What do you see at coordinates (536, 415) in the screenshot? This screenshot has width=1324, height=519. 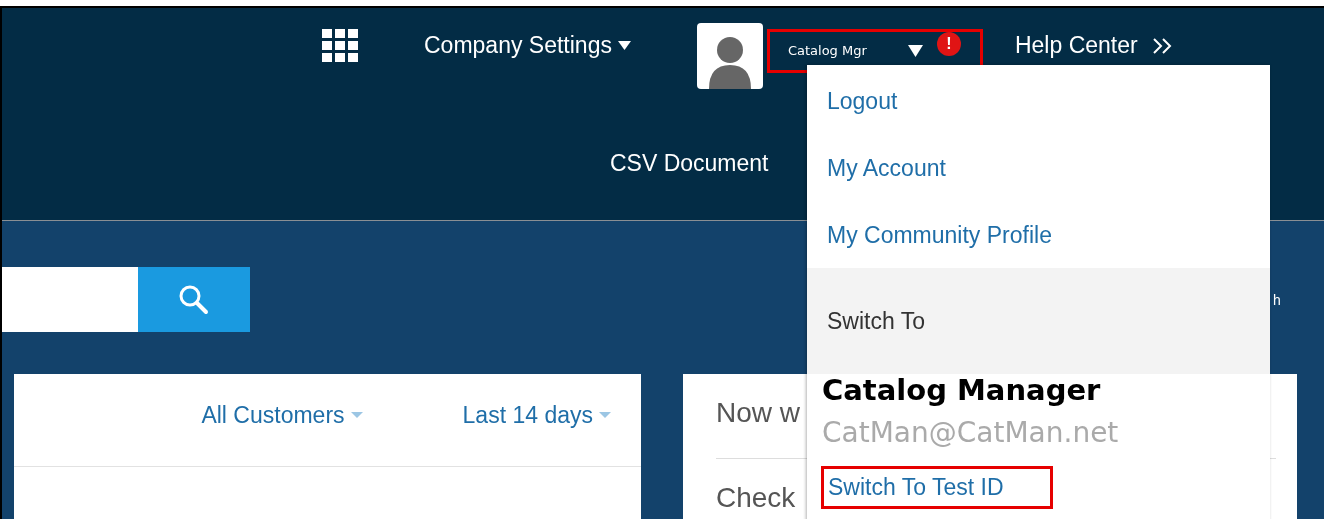 I see `filter-dropdown: Last 14 days` at bounding box center [536, 415].